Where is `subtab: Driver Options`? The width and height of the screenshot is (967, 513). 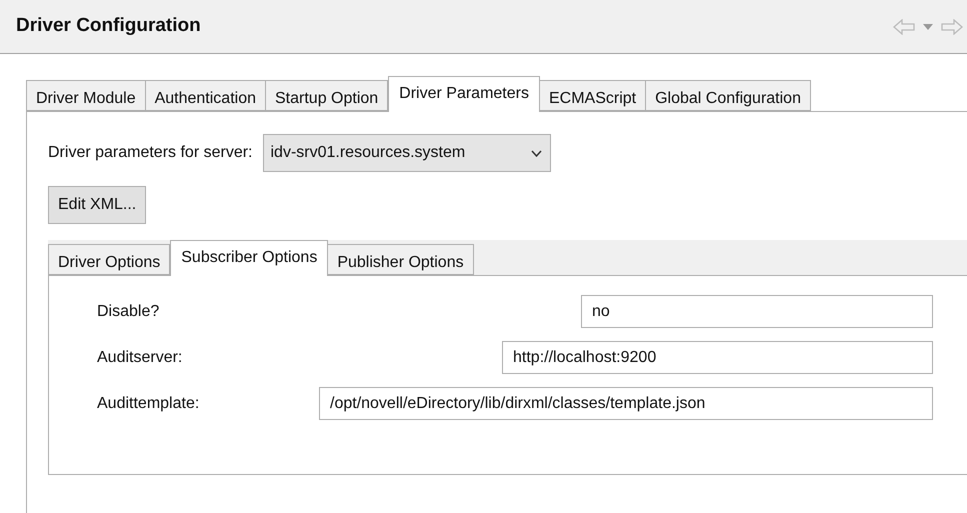 subtab: Driver Options is located at coordinates (109, 259).